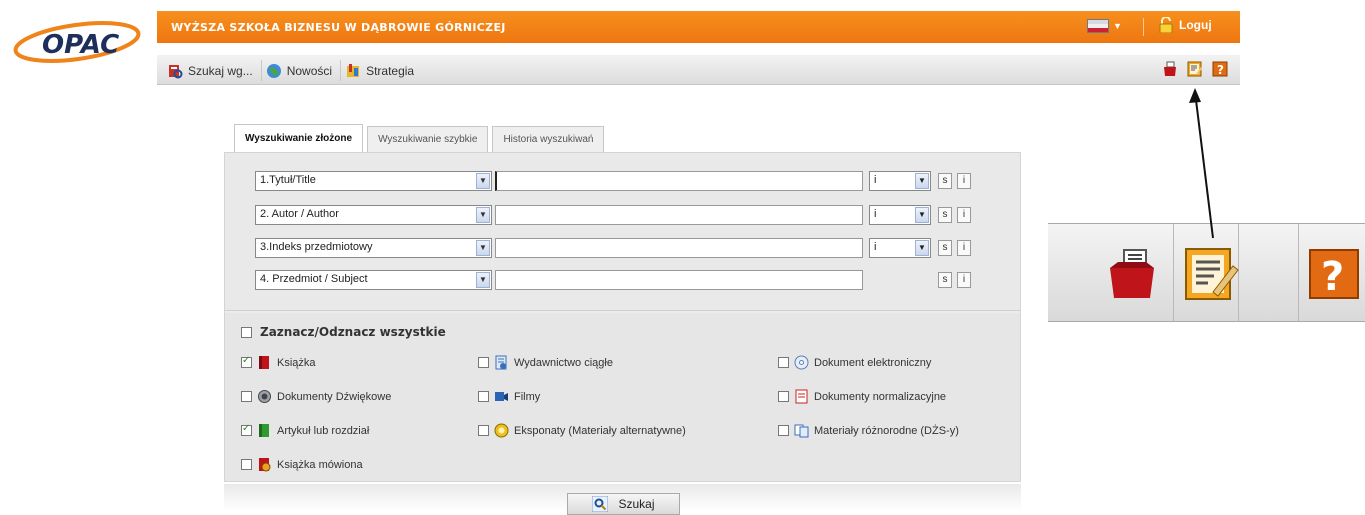 This screenshot has width=1365, height=515. What do you see at coordinates (548, 139) in the screenshot?
I see `tab-search-history: Historia wyszukiwań` at bounding box center [548, 139].